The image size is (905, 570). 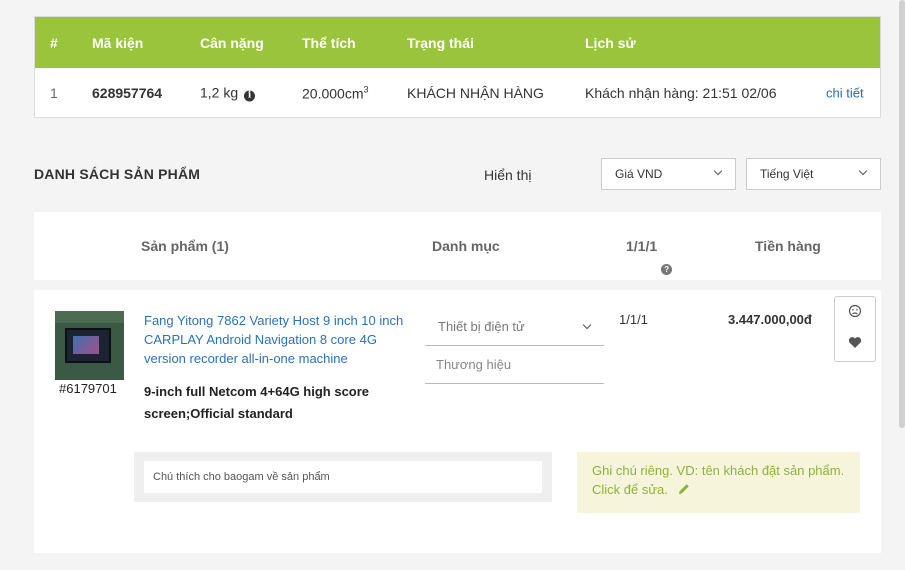 I want to click on baogam-note-wrapper, so click(x=343, y=477).